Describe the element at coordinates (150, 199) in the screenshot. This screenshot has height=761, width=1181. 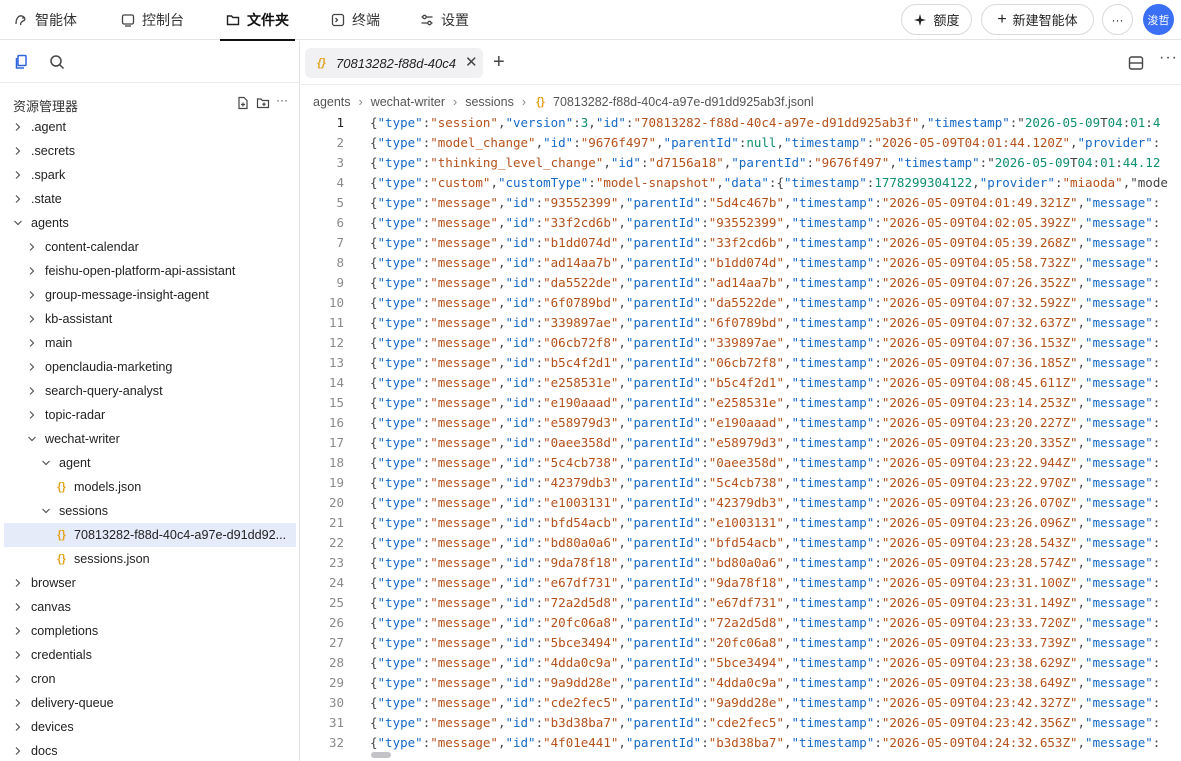
I see `tree-folder: .state` at that location.